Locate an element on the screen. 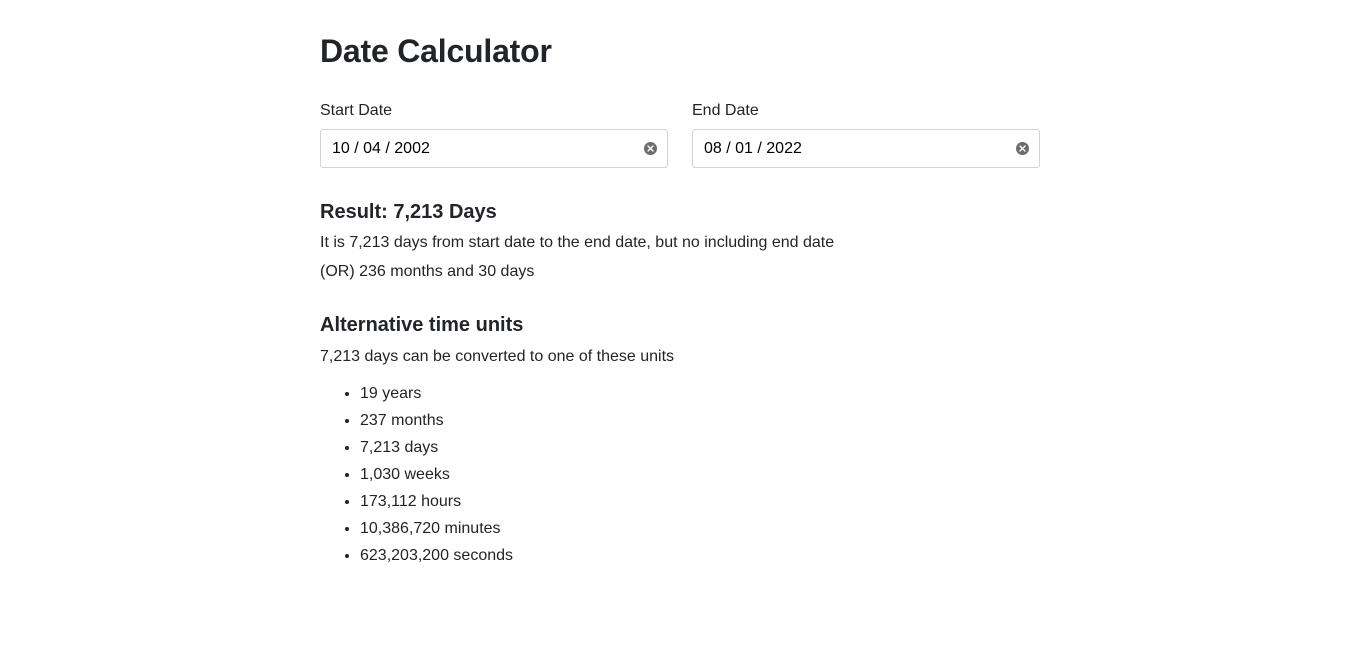  list-item: 237 months is located at coordinates (436, 420).